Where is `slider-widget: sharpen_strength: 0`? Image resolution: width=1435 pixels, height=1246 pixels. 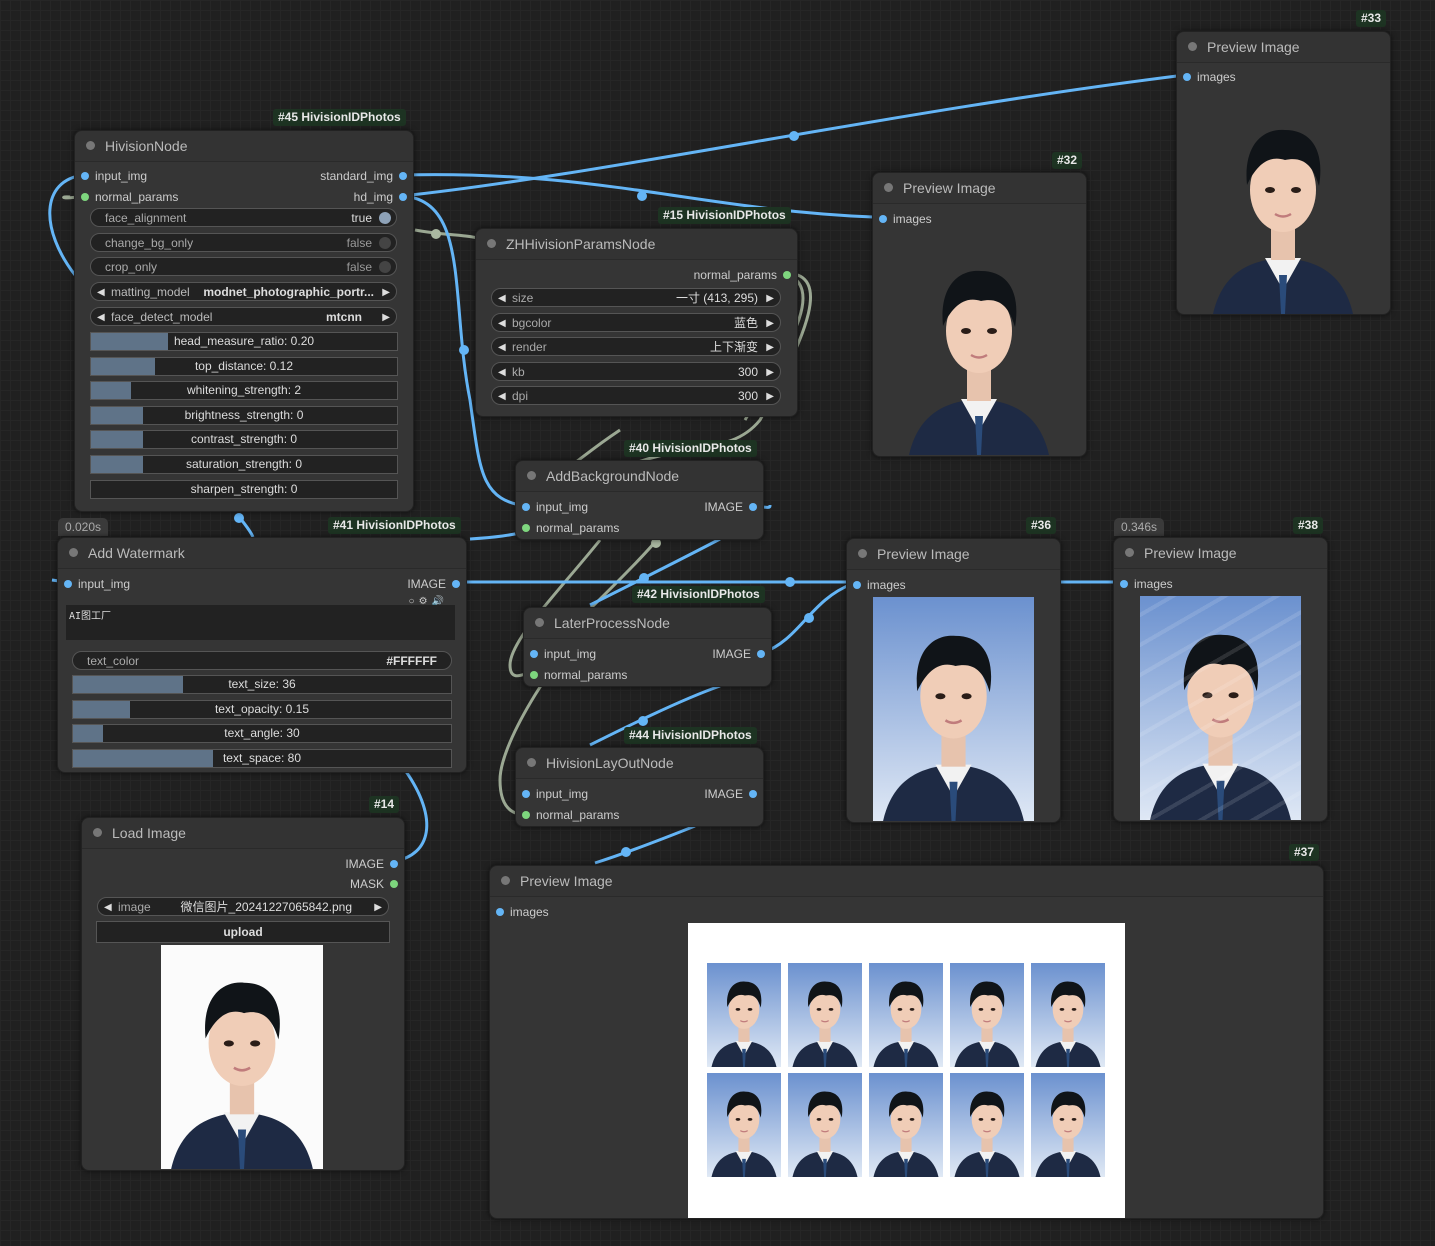
slider-widget: sharpen_strength: 0 is located at coordinates (244, 489).